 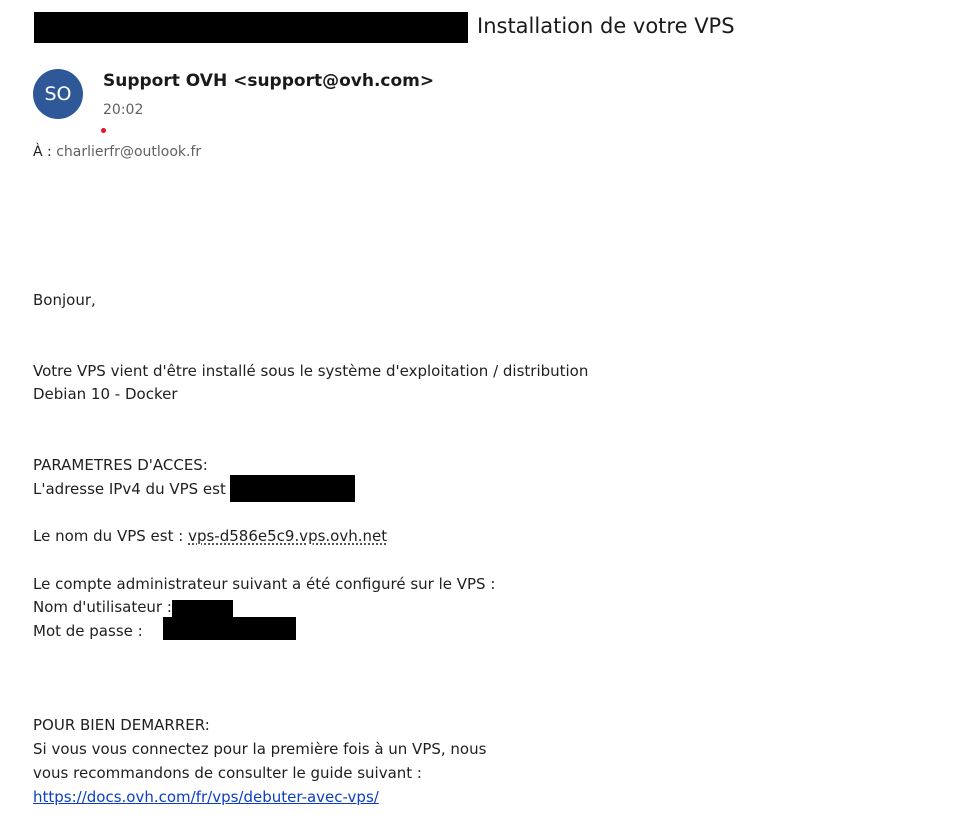 I want to click on recipient-line: À : charlierfr@outlook.fr, so click(x=117, y=152).